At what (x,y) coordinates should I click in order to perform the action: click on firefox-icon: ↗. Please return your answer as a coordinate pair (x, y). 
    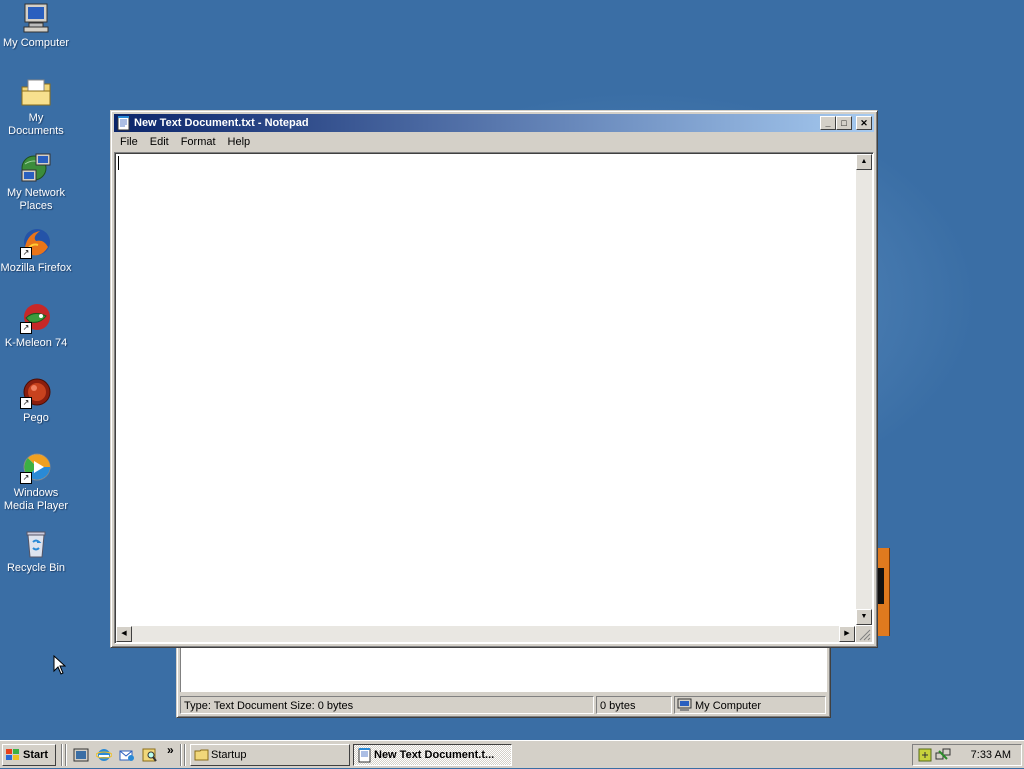
    Looking at the image, I should click on (36, 243).